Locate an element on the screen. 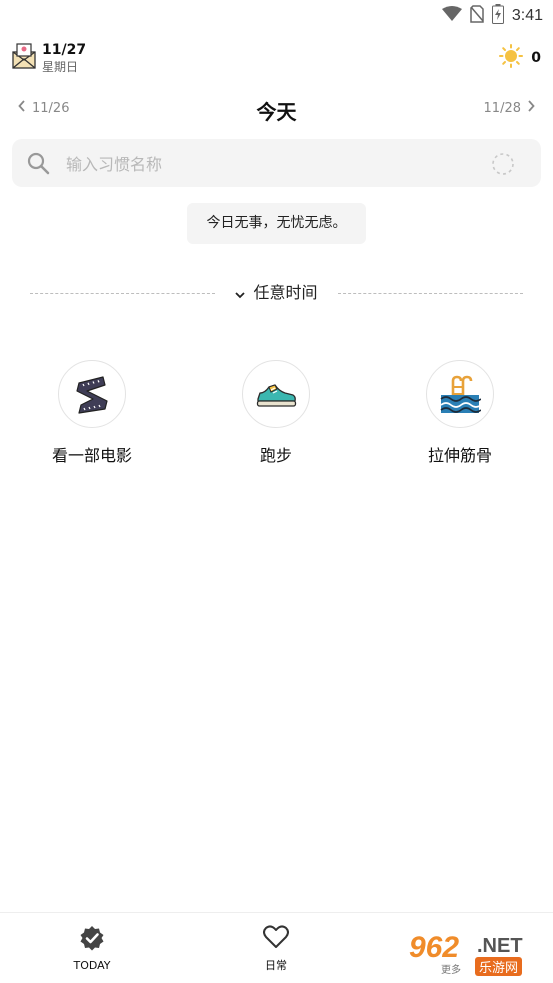 Image resolution: width=553 pixels, height=983 pixels. habit-name: 看一部电影 is located at coordinates (91, 455).